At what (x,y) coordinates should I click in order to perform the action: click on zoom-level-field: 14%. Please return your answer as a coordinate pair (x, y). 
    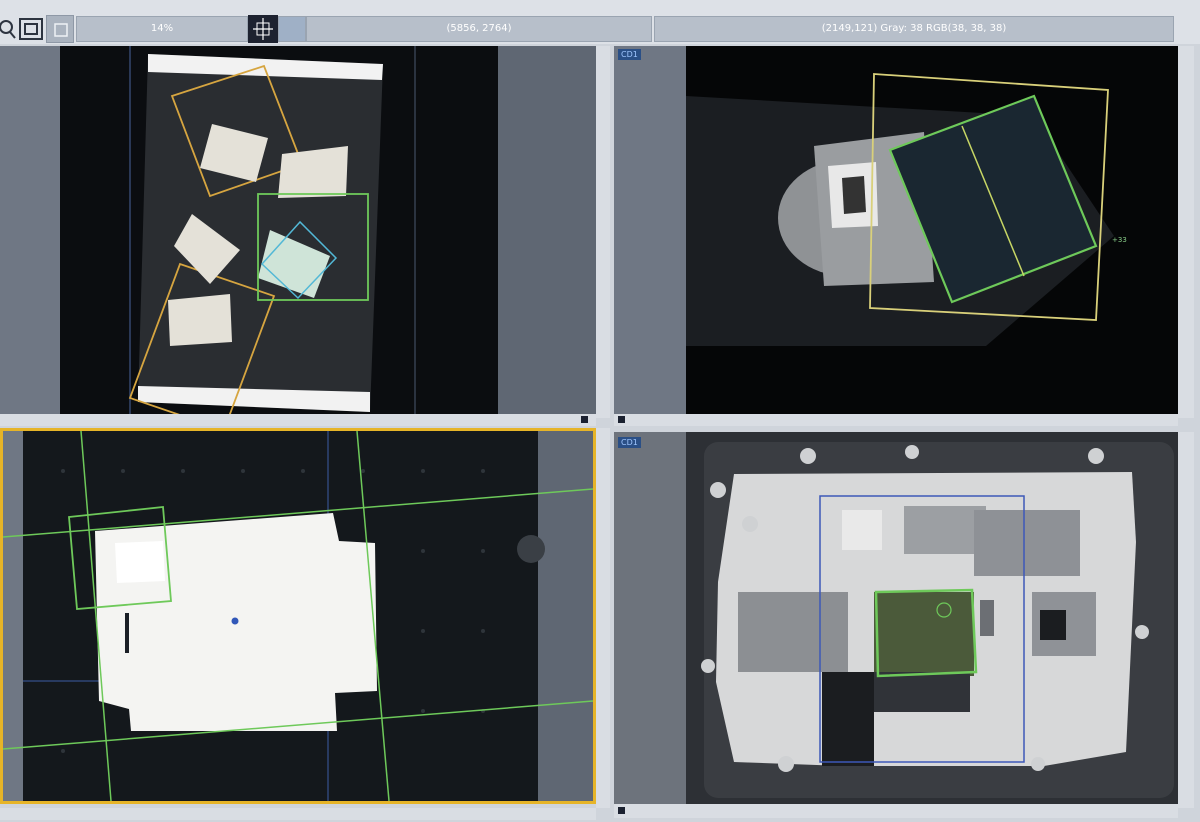
    Looking at the image, I should click on (162, 29).